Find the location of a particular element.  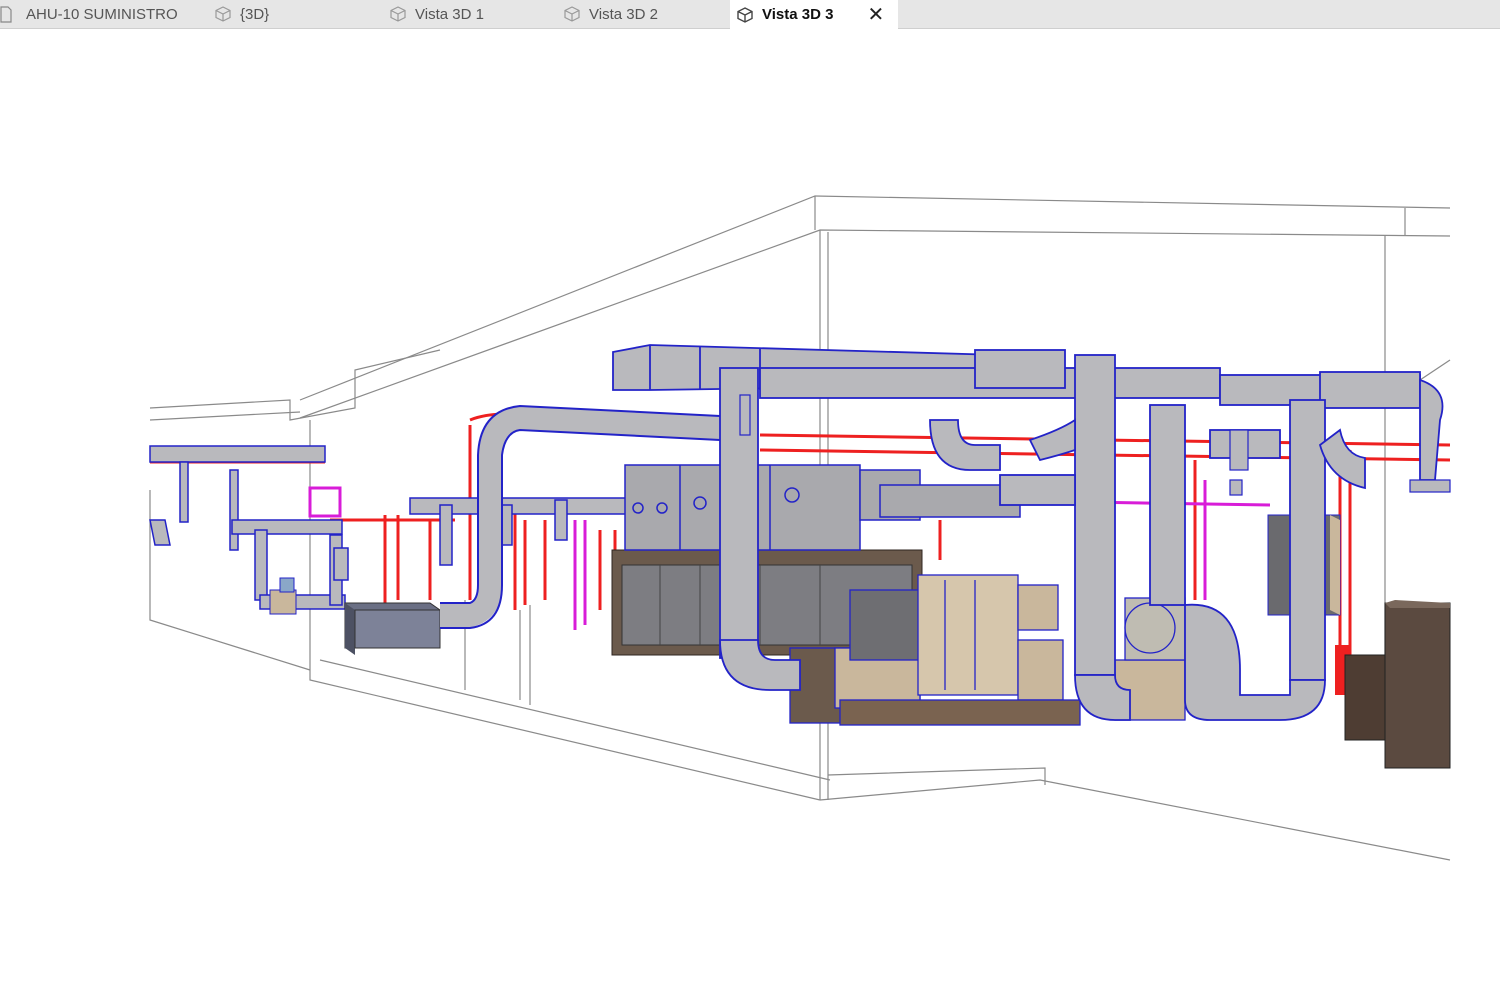

tab-label: {3D} is located at coordinates (255, 14).